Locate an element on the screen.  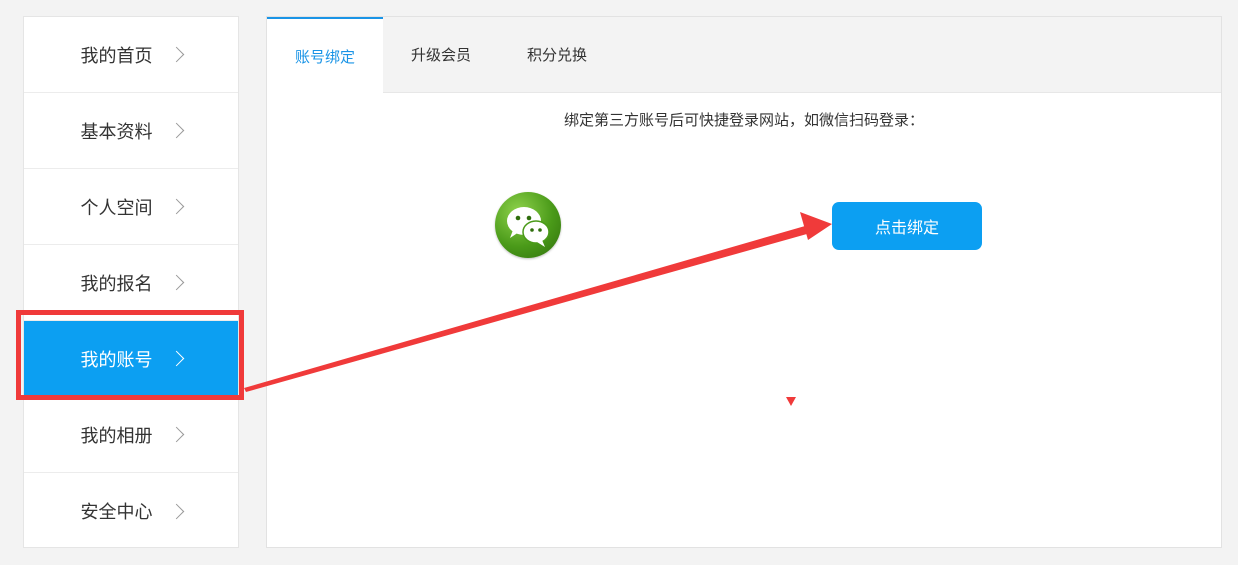
sidebar-item-label: 我的首页 is located at coordinates (116, 56).